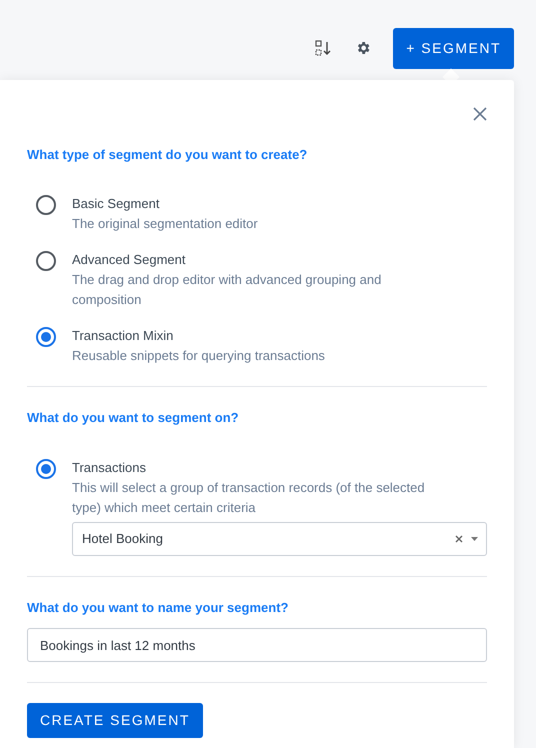 This screenshot has height=748, width=536. What do you see at coordinates (123, 336) in the screenshot?
I see `option-label: Transaction Mixin` at bounding box center [123, 336].